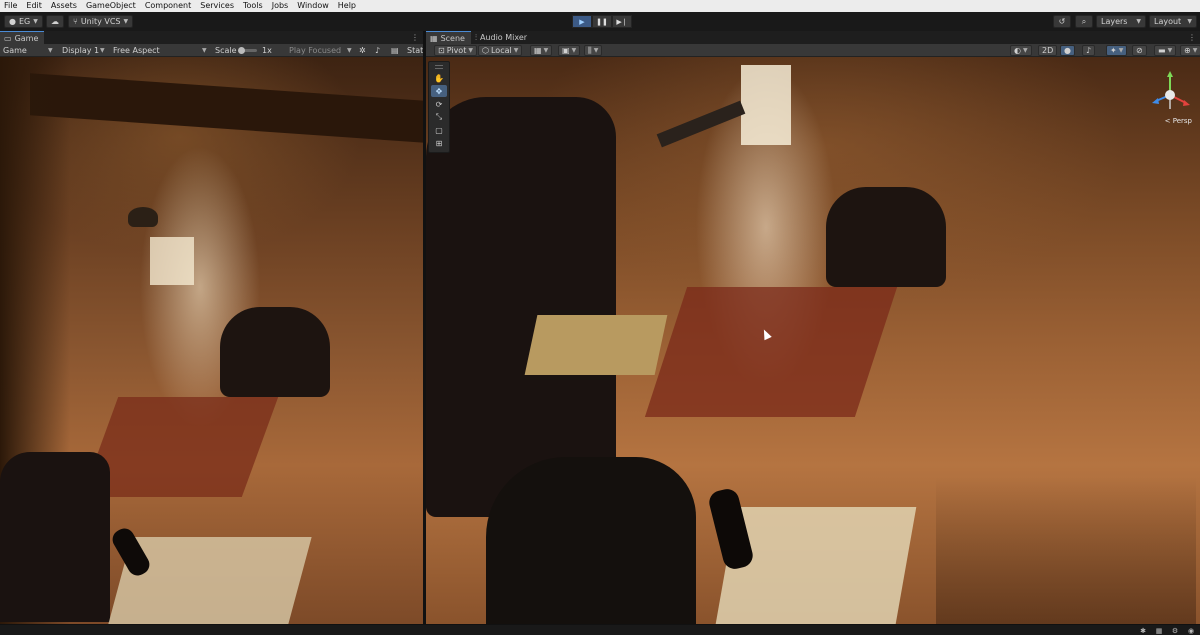 This screenshot has height=635, width=1200. I want to click on display-dropdown: Display 1, so click(80, 50).